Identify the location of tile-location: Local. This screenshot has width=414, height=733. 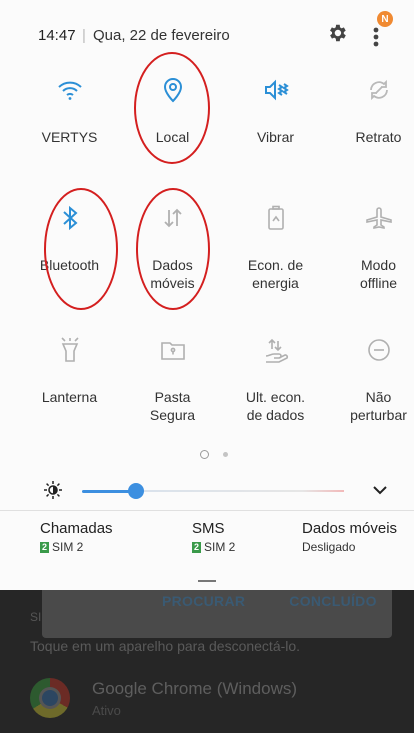
(172, 106).